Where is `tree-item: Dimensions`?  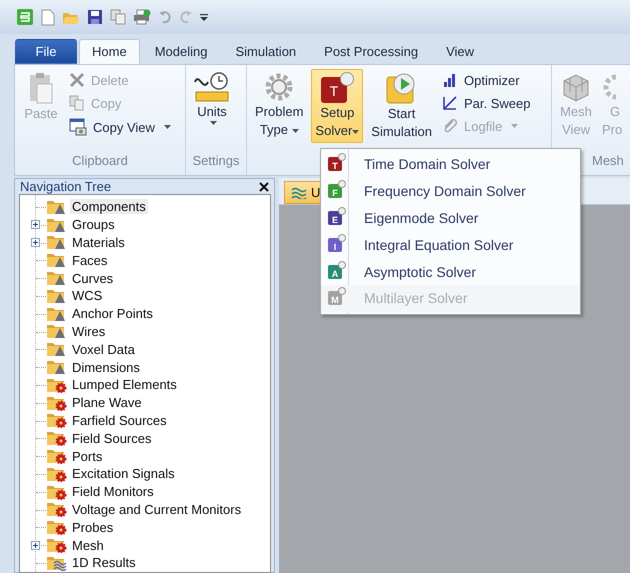 tree-item: Dimensions is located at coordinates (106, 367).